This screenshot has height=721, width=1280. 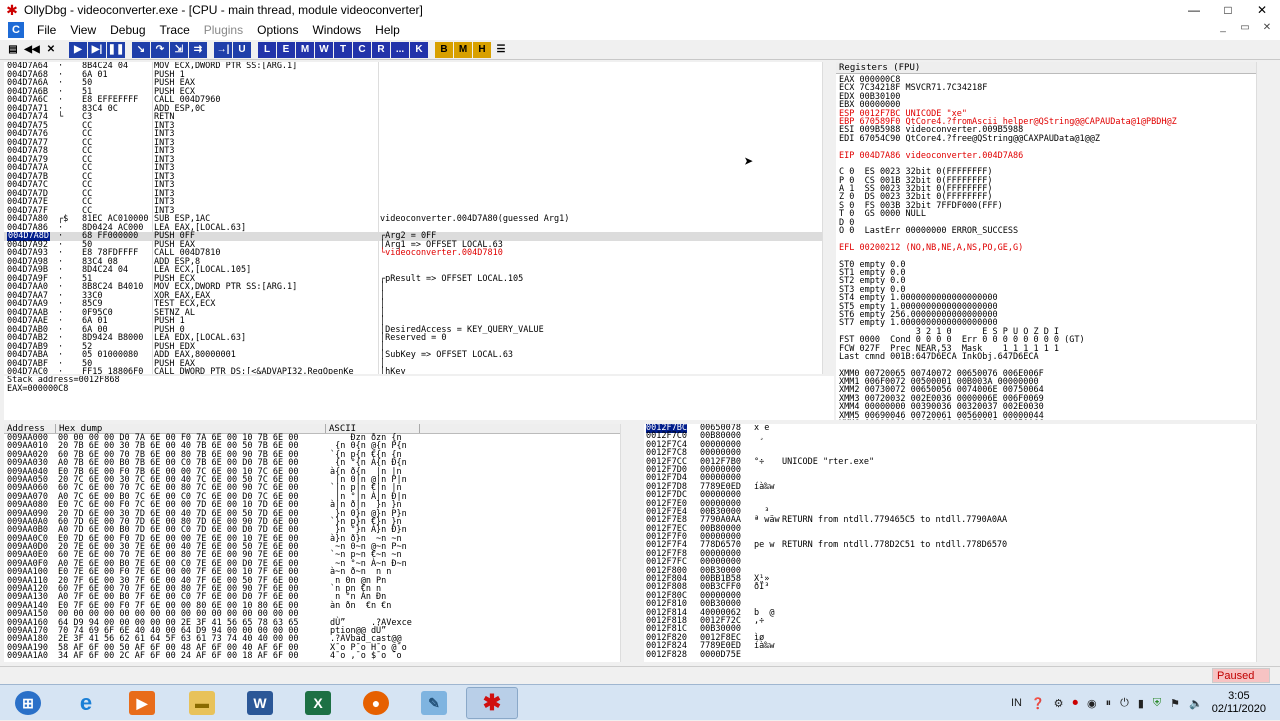 What do you see at coordinates (318, 703) in the screenshot?
I see `taskbar-excel: X` at bounding box center [318, 703].